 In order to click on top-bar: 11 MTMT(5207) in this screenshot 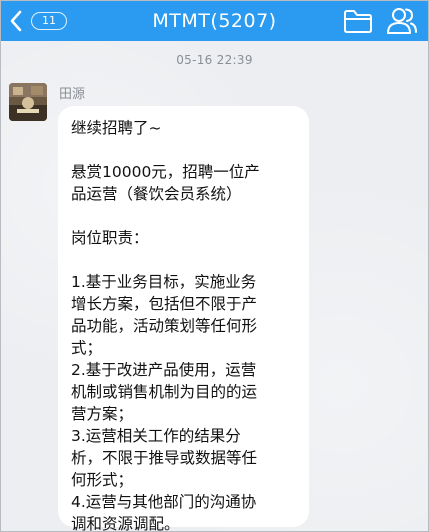, I will do `click(214, 21)`.